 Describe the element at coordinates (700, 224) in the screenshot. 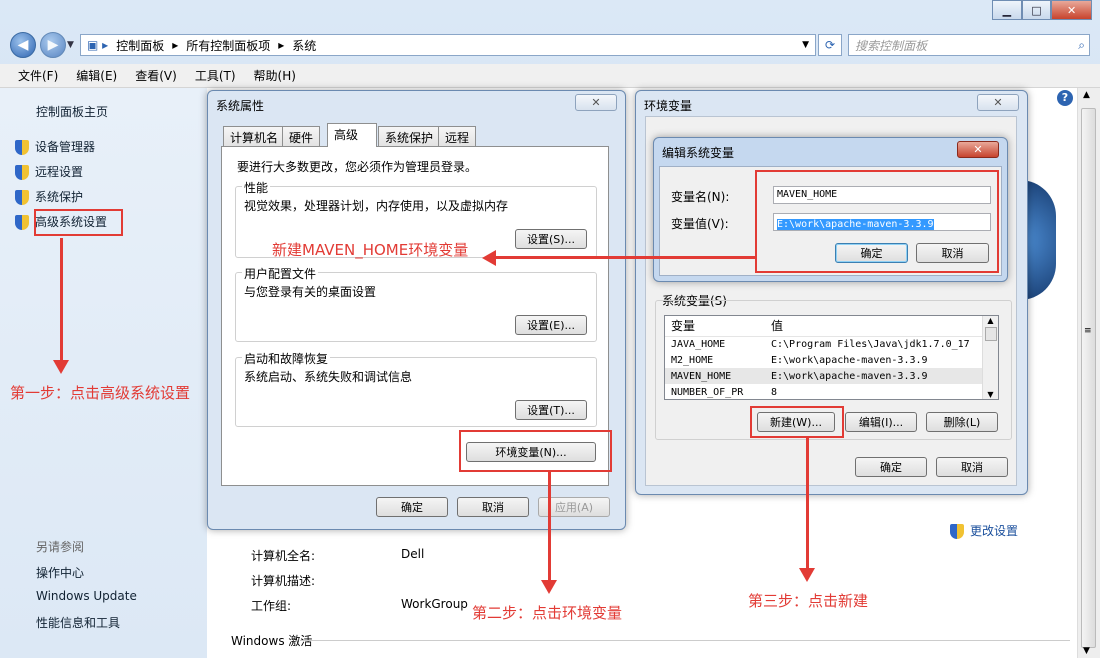

I see `variable-value-label: 变量值(V):` at that location.